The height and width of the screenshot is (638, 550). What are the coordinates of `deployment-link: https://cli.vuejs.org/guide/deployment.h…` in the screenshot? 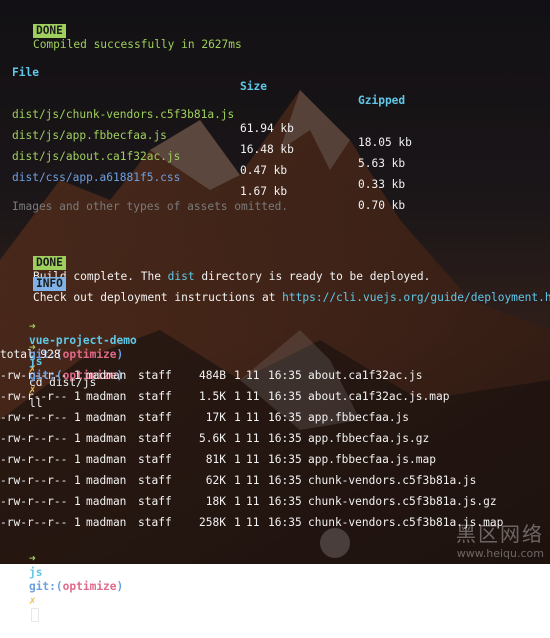 It's located at (416, 297).